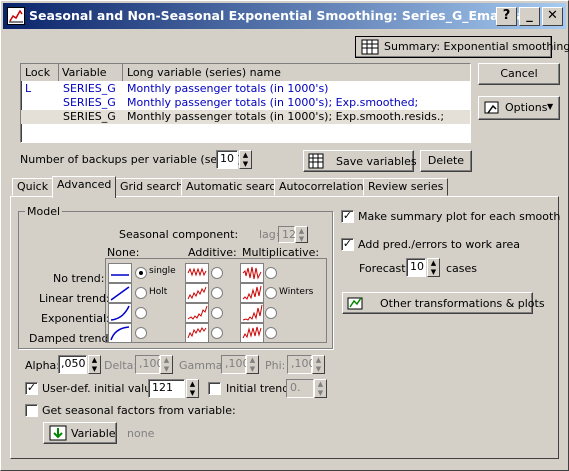  I want to click on additive-no-trend-icon, so click(197, 273).